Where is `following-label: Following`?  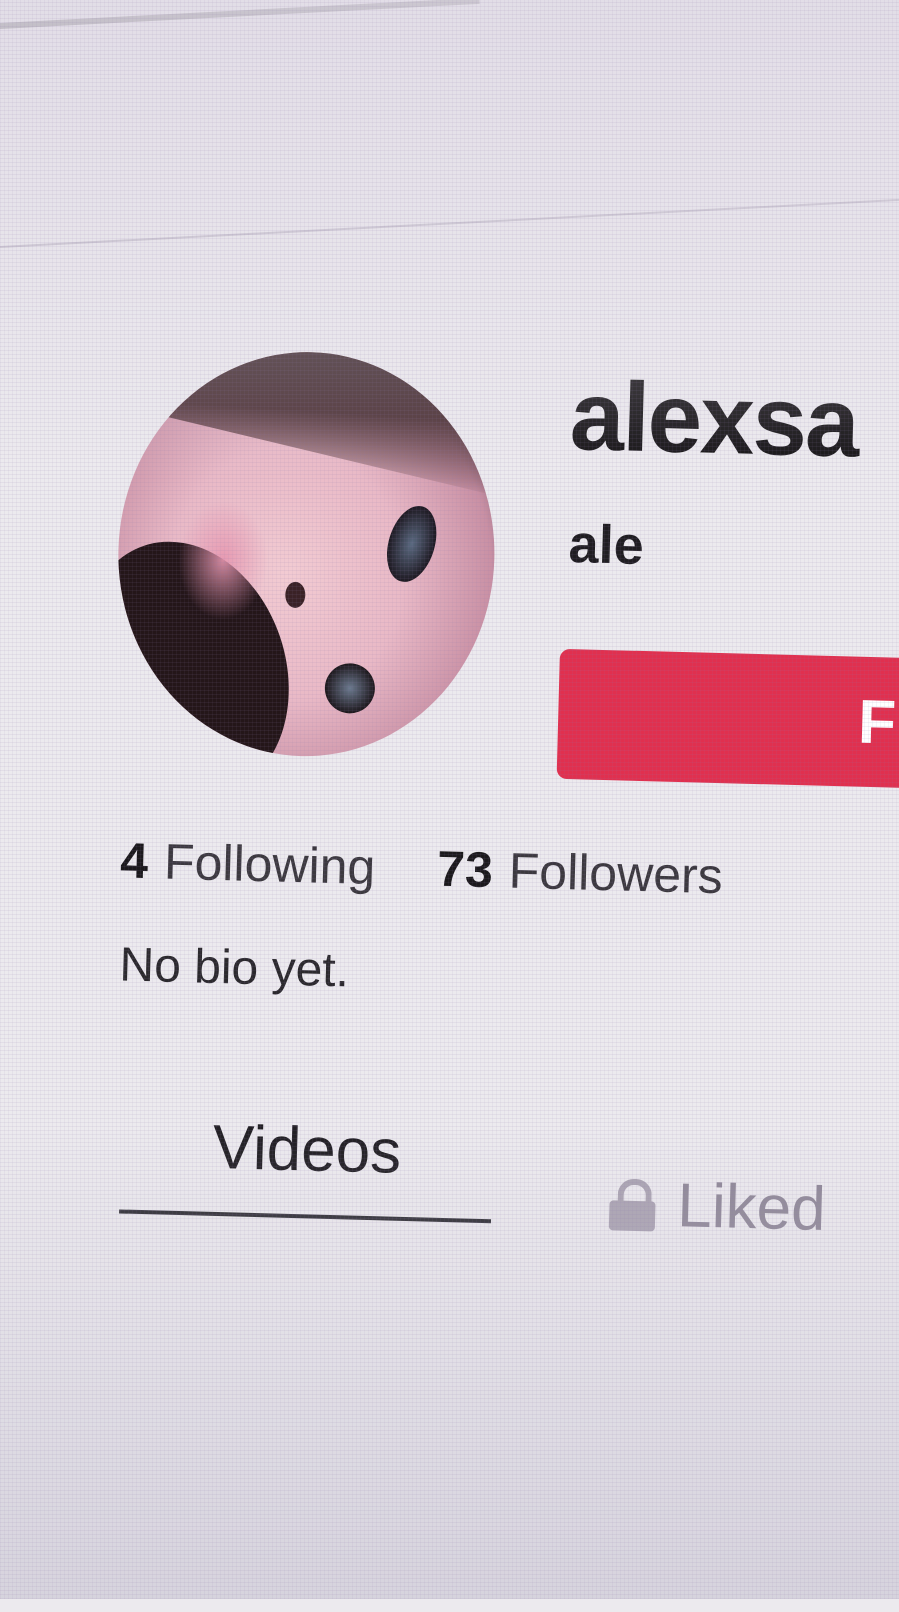 following-label: Following is located at coordinates (269, 864).